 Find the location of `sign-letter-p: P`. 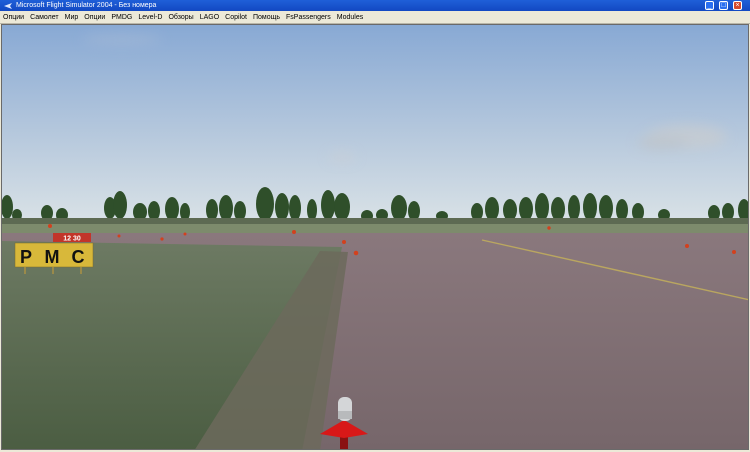

sign-letter-p: P is located at coordinates (26, 257).